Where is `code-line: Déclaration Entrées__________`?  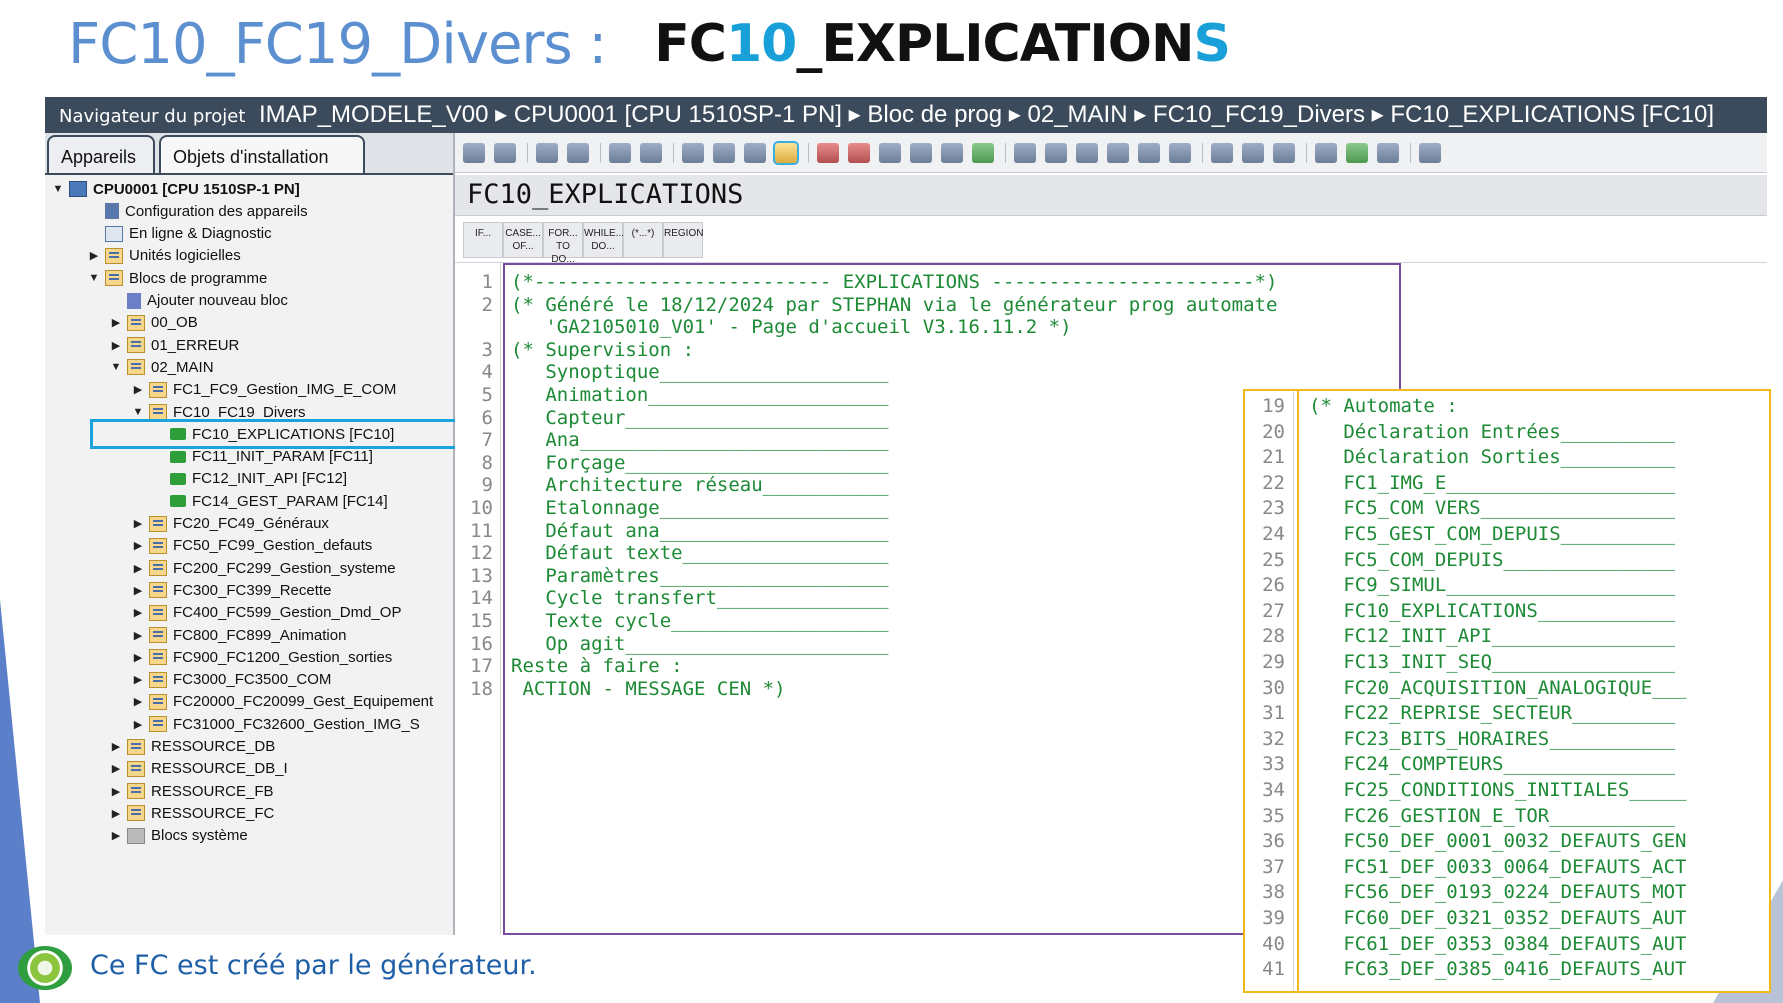
code-line: Déclaration Entrées__________ is located at coordinates (1492, 432).